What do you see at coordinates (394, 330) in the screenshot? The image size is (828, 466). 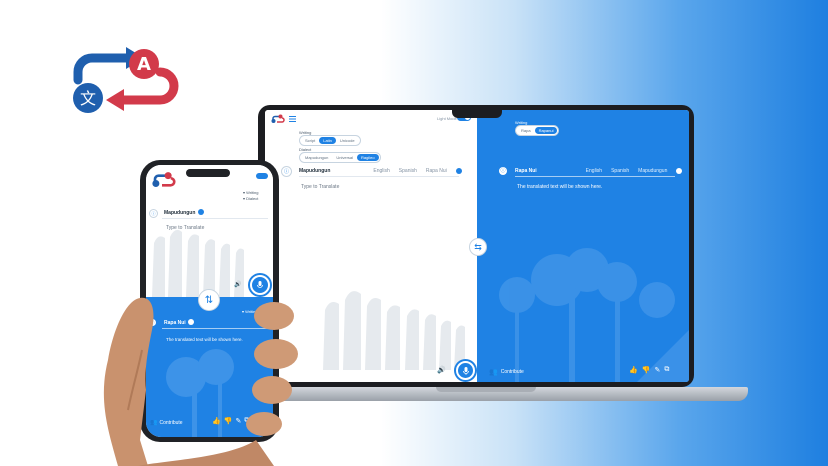 I see `moai-statues-image` at bounding box center [394, 330].